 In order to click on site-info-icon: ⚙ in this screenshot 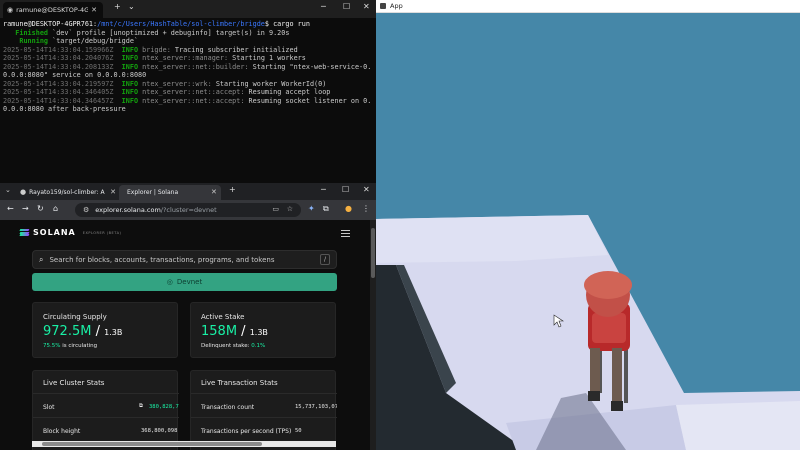, I will do `click(86, 210)`.